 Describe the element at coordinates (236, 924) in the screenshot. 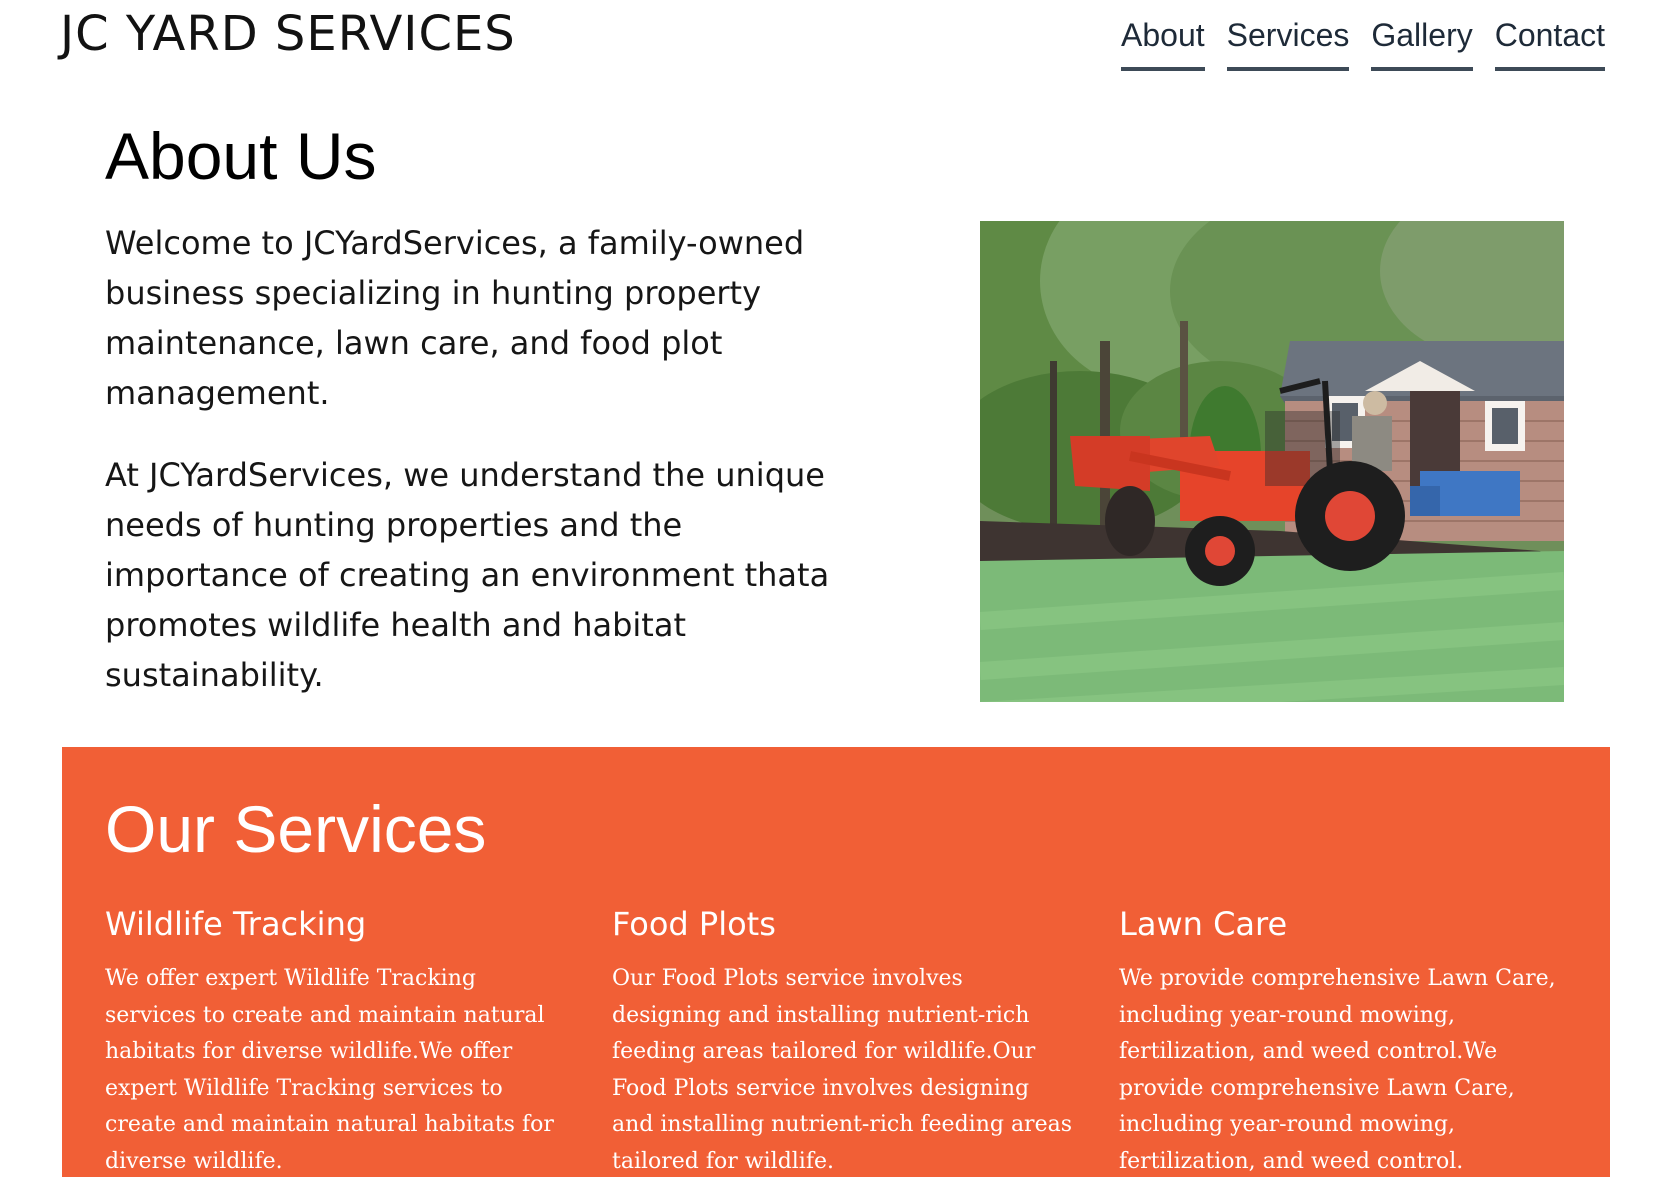

I see `service-title: Wildlife Tracking` at that location.